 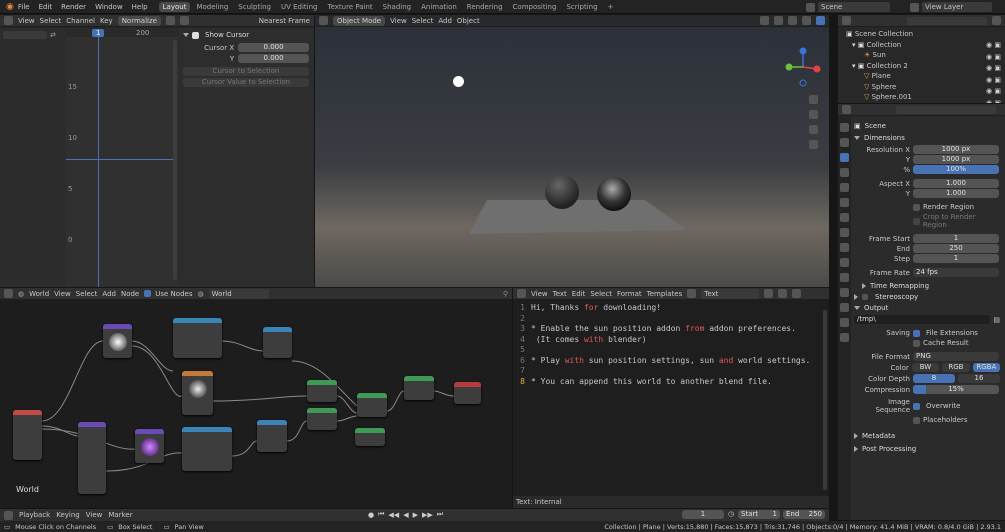 What do you see at coordinates (813, 99) in the screenshot?
I see `zoom-icon` at bounding box center [813, 99].